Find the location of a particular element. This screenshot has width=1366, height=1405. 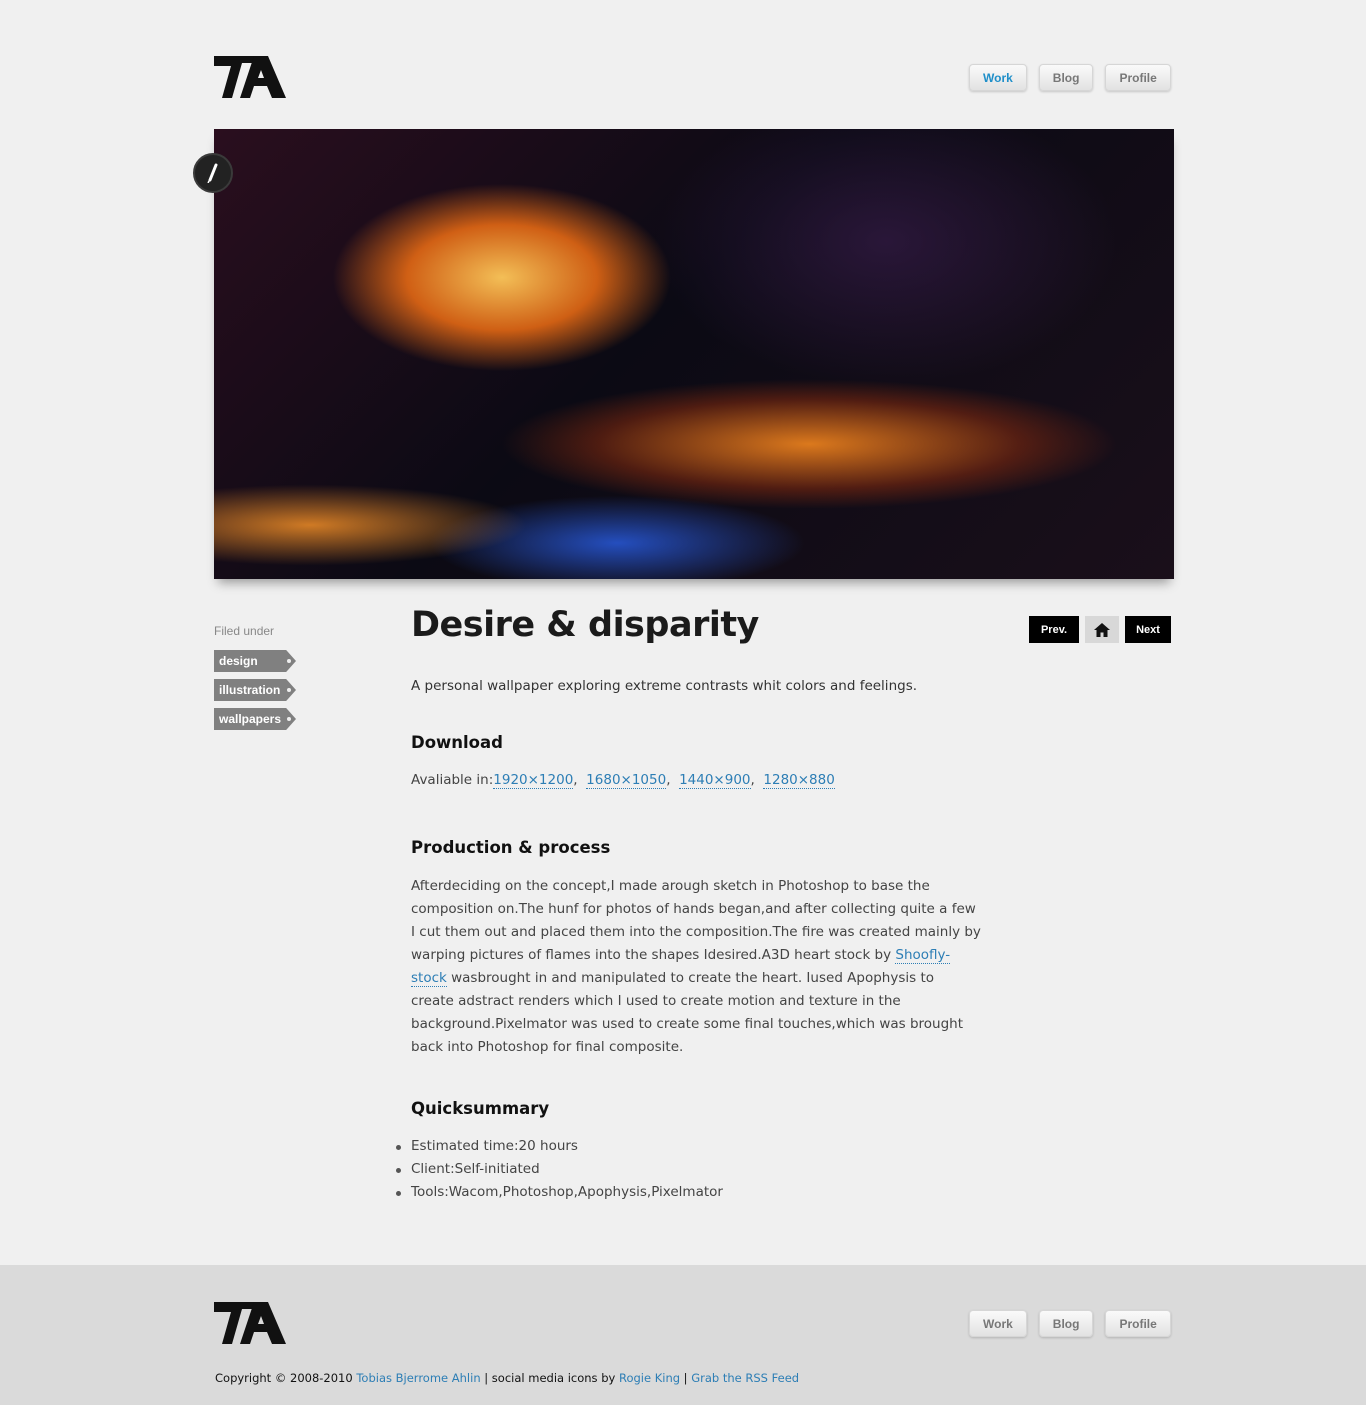

summary-heading: Quicksummary is located at coordinates (480, 1108).